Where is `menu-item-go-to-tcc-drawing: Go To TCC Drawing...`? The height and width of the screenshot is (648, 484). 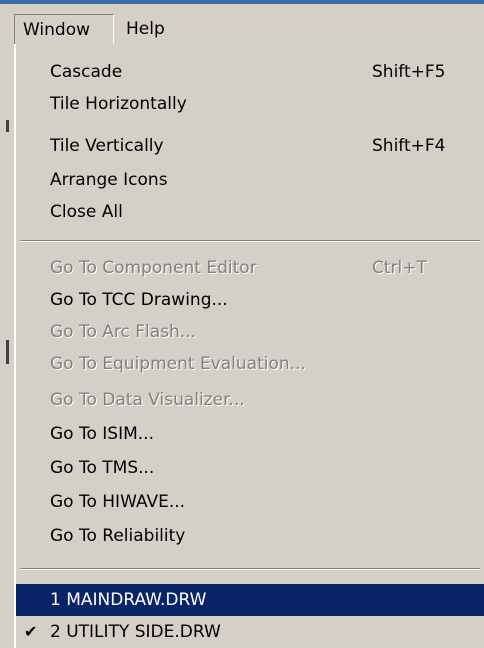 menu-item-go-to-tcc-drawing: Go To TCC Drawing... is located at coordinates (250, 300).